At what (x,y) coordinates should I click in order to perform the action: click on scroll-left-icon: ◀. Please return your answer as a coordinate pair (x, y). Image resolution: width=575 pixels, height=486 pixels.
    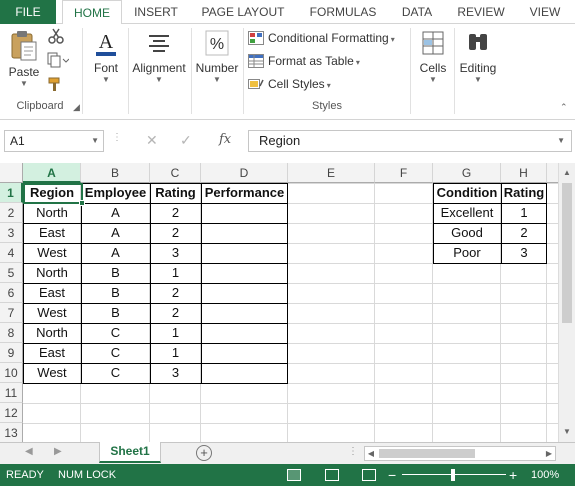
    Looking at the image, I should click on (371, 453).